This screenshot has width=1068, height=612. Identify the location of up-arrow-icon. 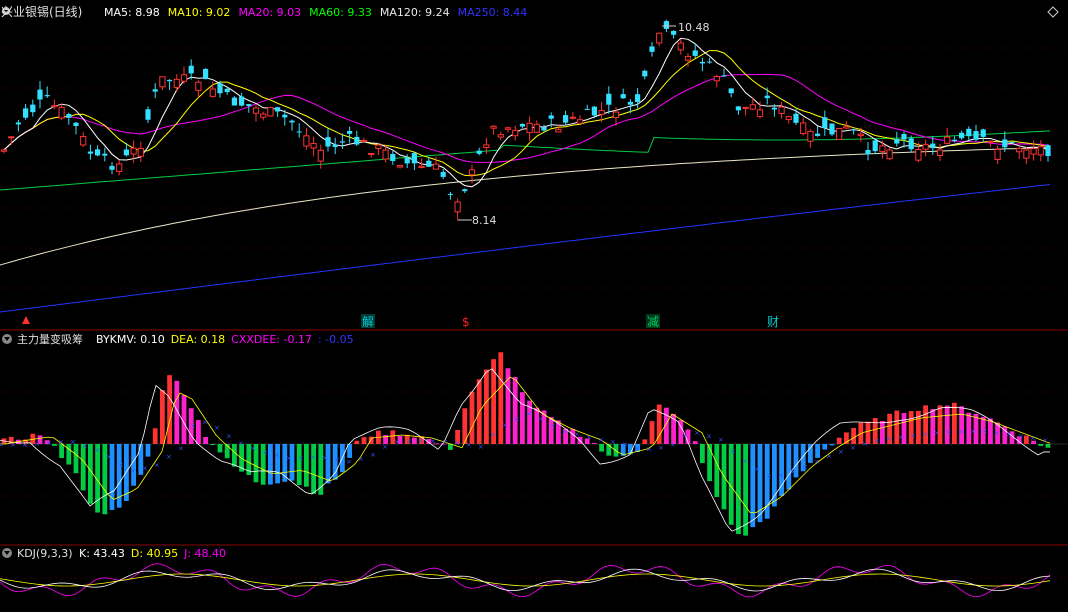
(26, 320).